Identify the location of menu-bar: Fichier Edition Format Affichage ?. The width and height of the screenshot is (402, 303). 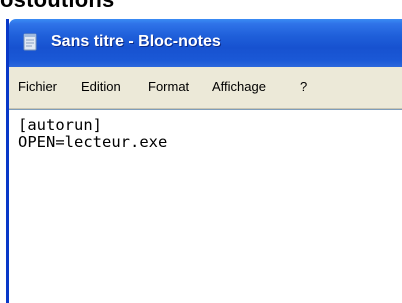
(205, 88).